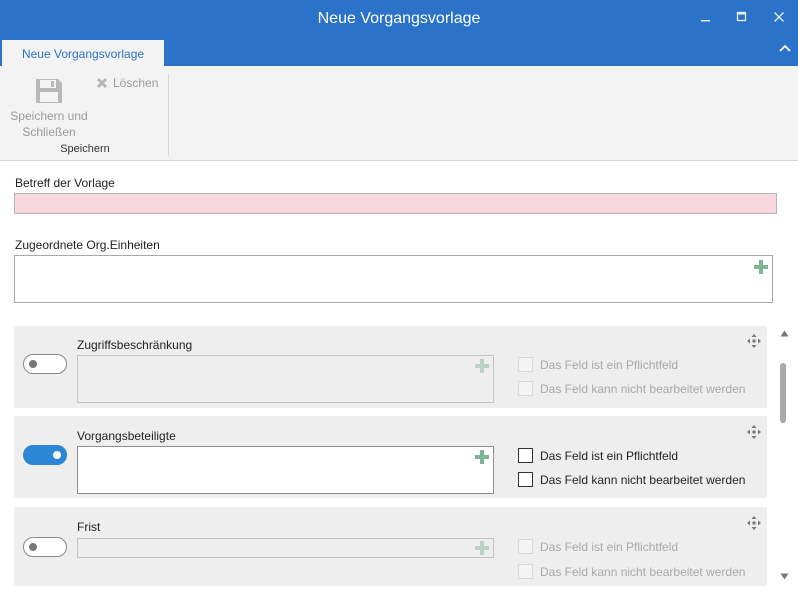 The height and width of the screenshot is (592, 798). Describe the element at coordinates (779, 19) in the screenshot. I see `close-icon` at that location.